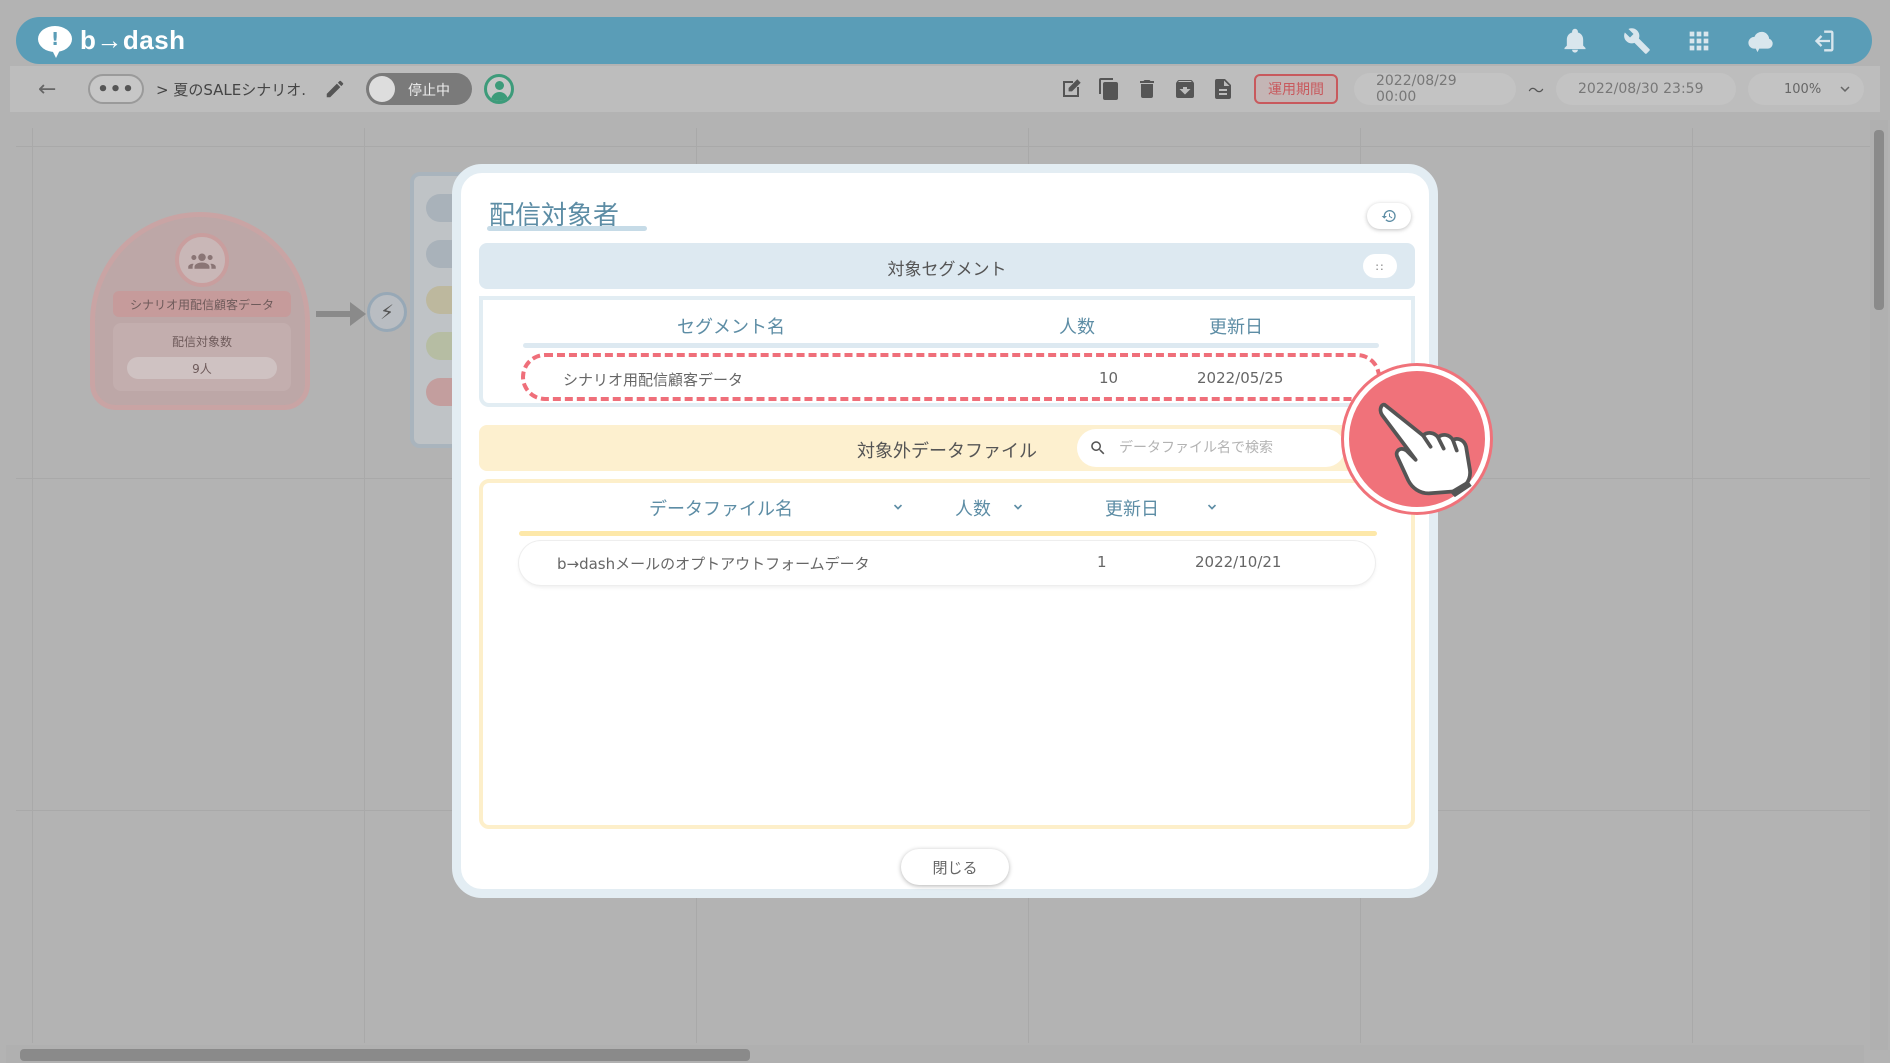 The height and width of the screenshot is (1063, 1890). I want to click on table-row: シナリオ用配信顧客データ 10 2022/05/25, so click(951, 377).